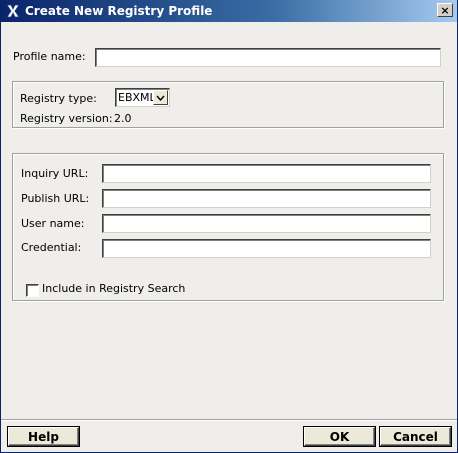 The width and height of the screenshot is (458, 453). I want to click on registry-version-value: 2.0, so click(123, 118).